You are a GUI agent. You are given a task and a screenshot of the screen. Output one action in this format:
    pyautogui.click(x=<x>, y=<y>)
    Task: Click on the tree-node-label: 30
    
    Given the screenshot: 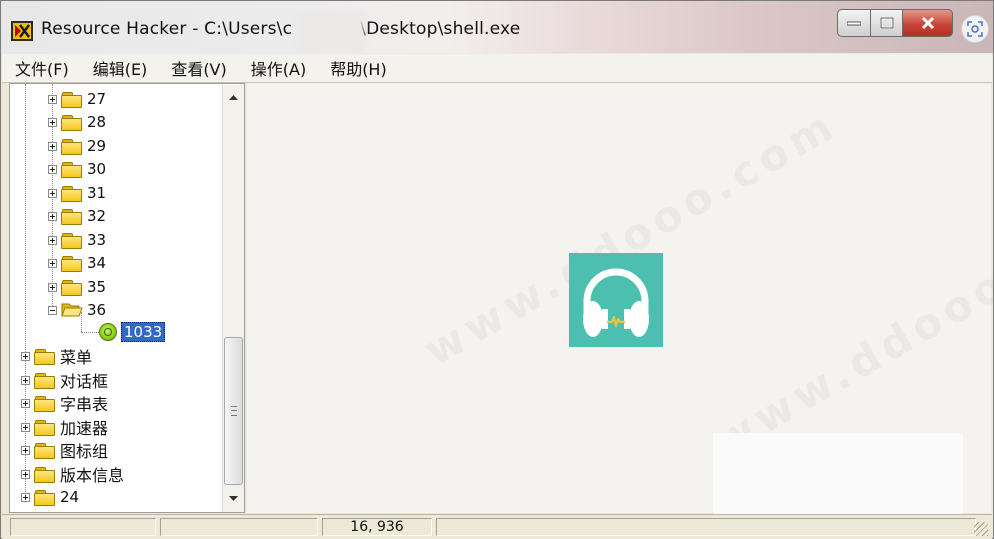 What is the action you would take?
    pyautogui.click(x=97, y=169)
    